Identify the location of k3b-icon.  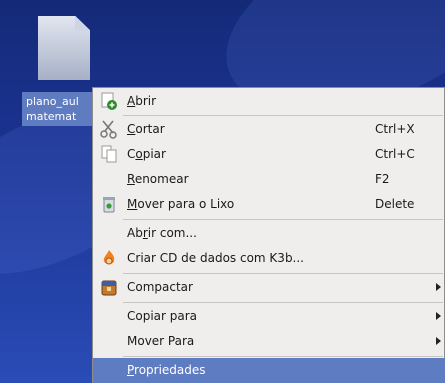
(109, 258).